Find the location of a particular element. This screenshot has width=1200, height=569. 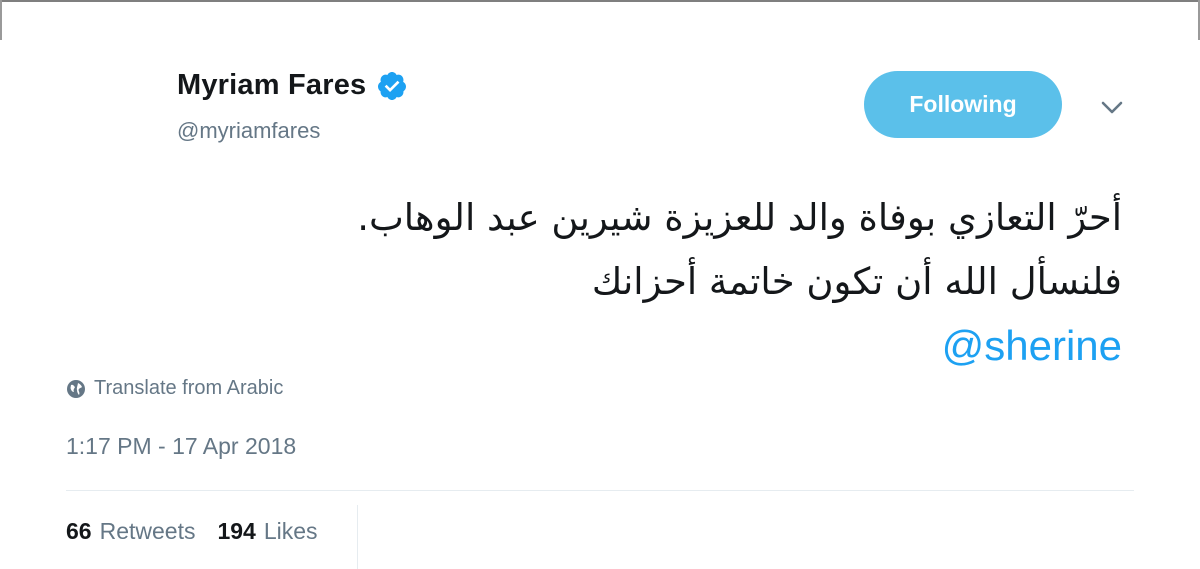

window-left-border is located at coordinates (1, 20).